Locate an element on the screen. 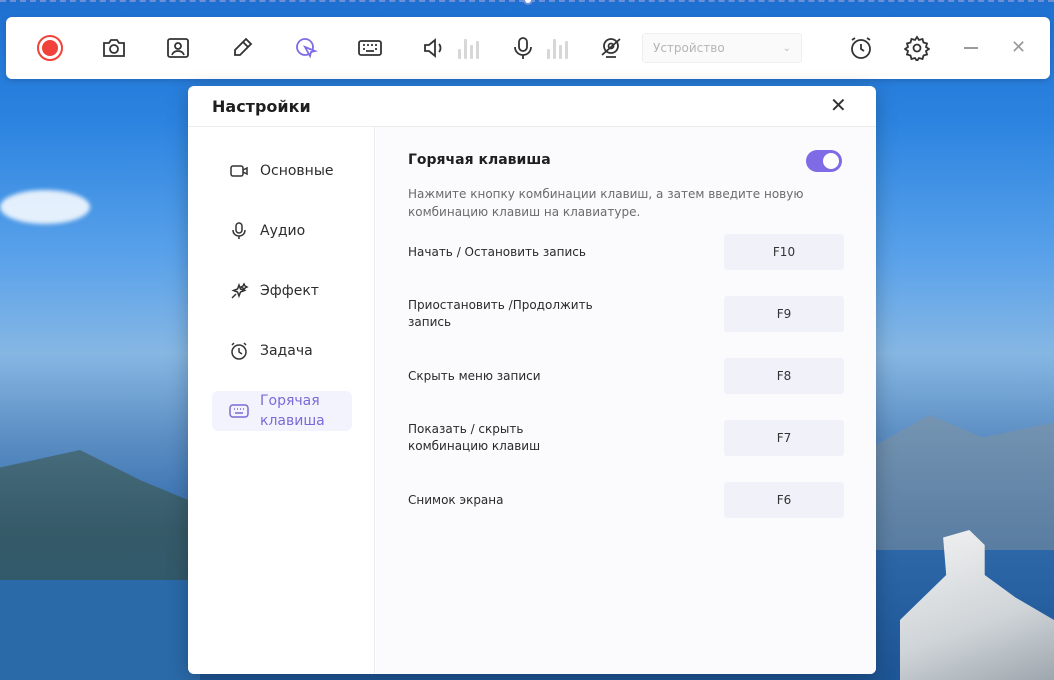 The image size is (1054, 680). camera-icon is located at coordinates (114, 48).